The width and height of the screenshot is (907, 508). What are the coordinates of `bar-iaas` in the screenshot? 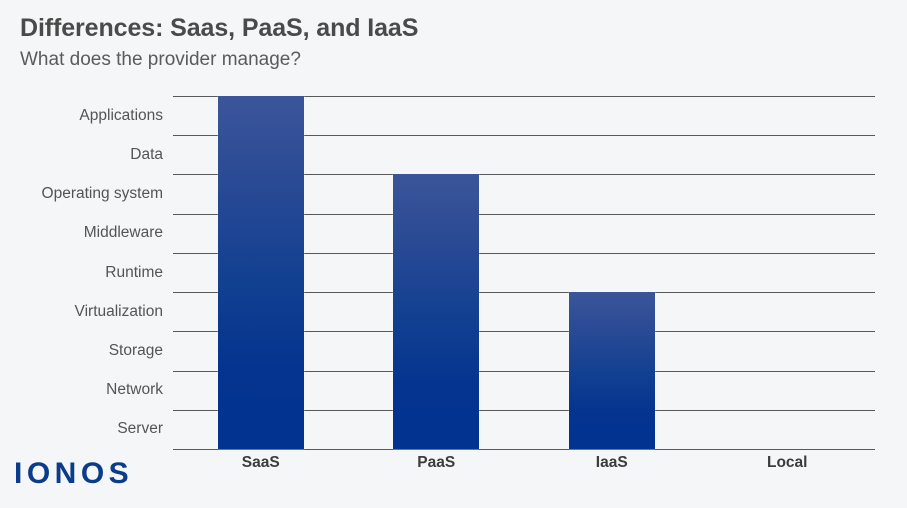 It's located at (611, 370).